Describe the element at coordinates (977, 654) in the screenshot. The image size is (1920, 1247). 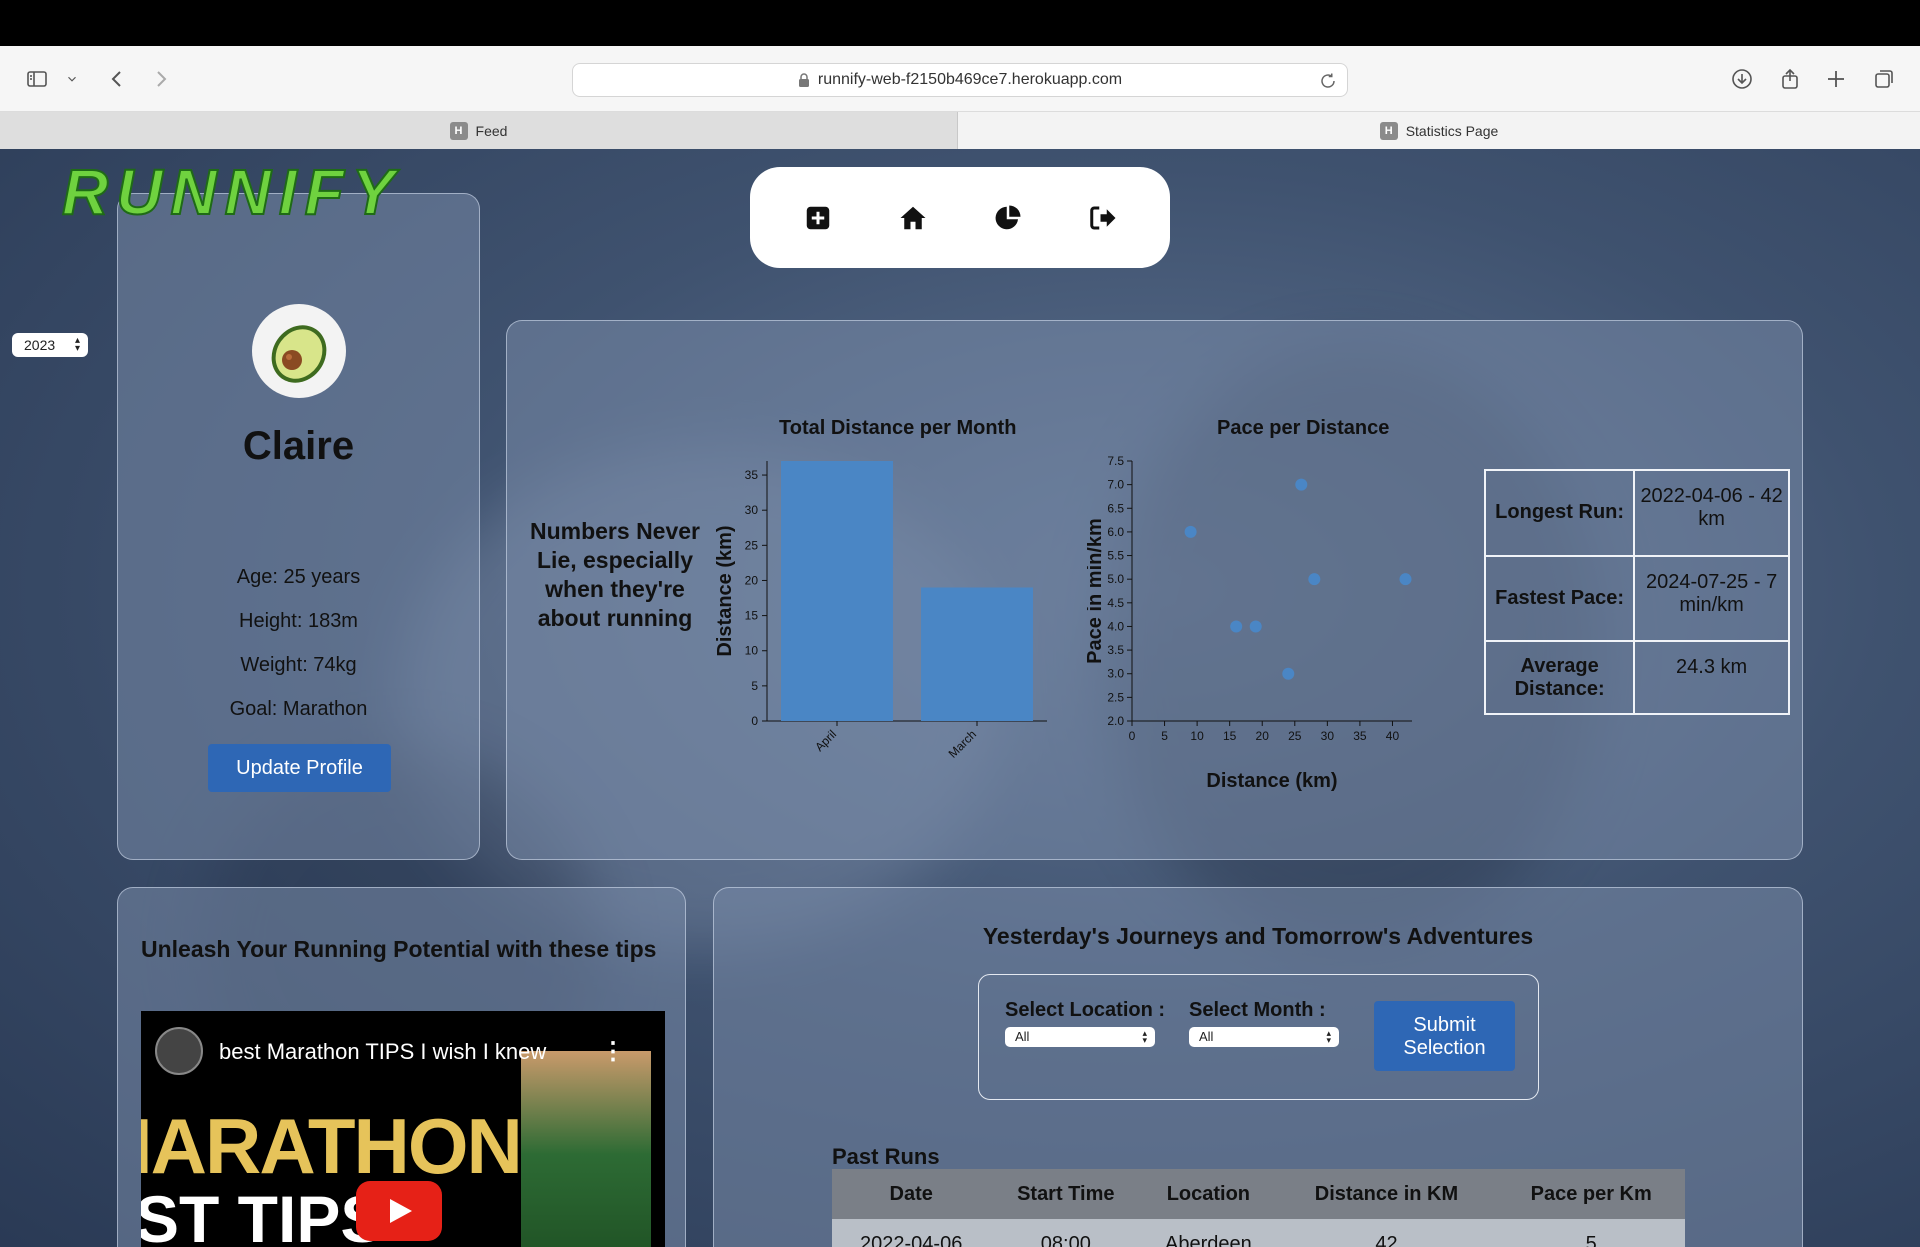
I see `bar-march` at that location.